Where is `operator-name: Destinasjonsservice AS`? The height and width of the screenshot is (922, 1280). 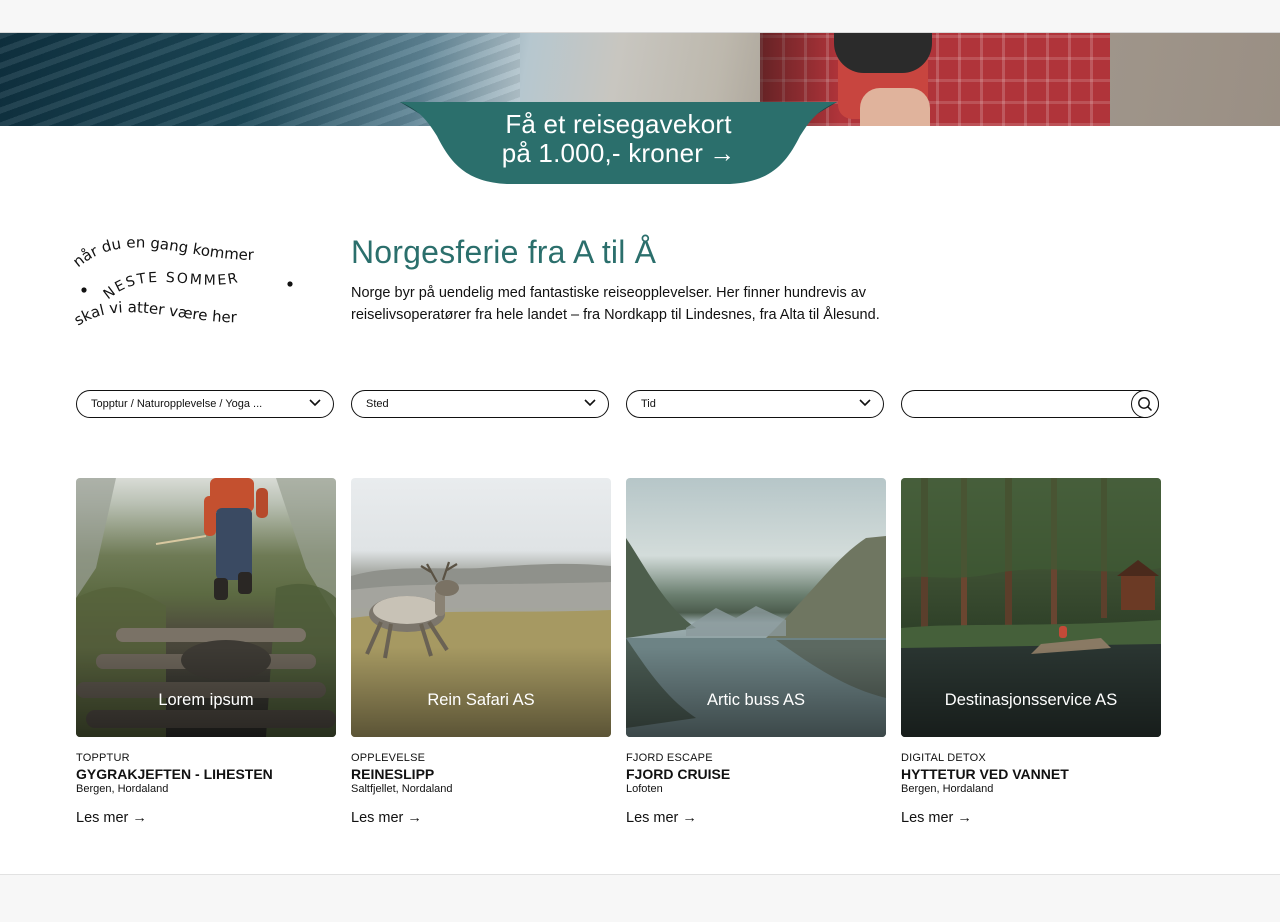
operator-name: Destinasjonsservice AS is located at coordinates (1031, 700).